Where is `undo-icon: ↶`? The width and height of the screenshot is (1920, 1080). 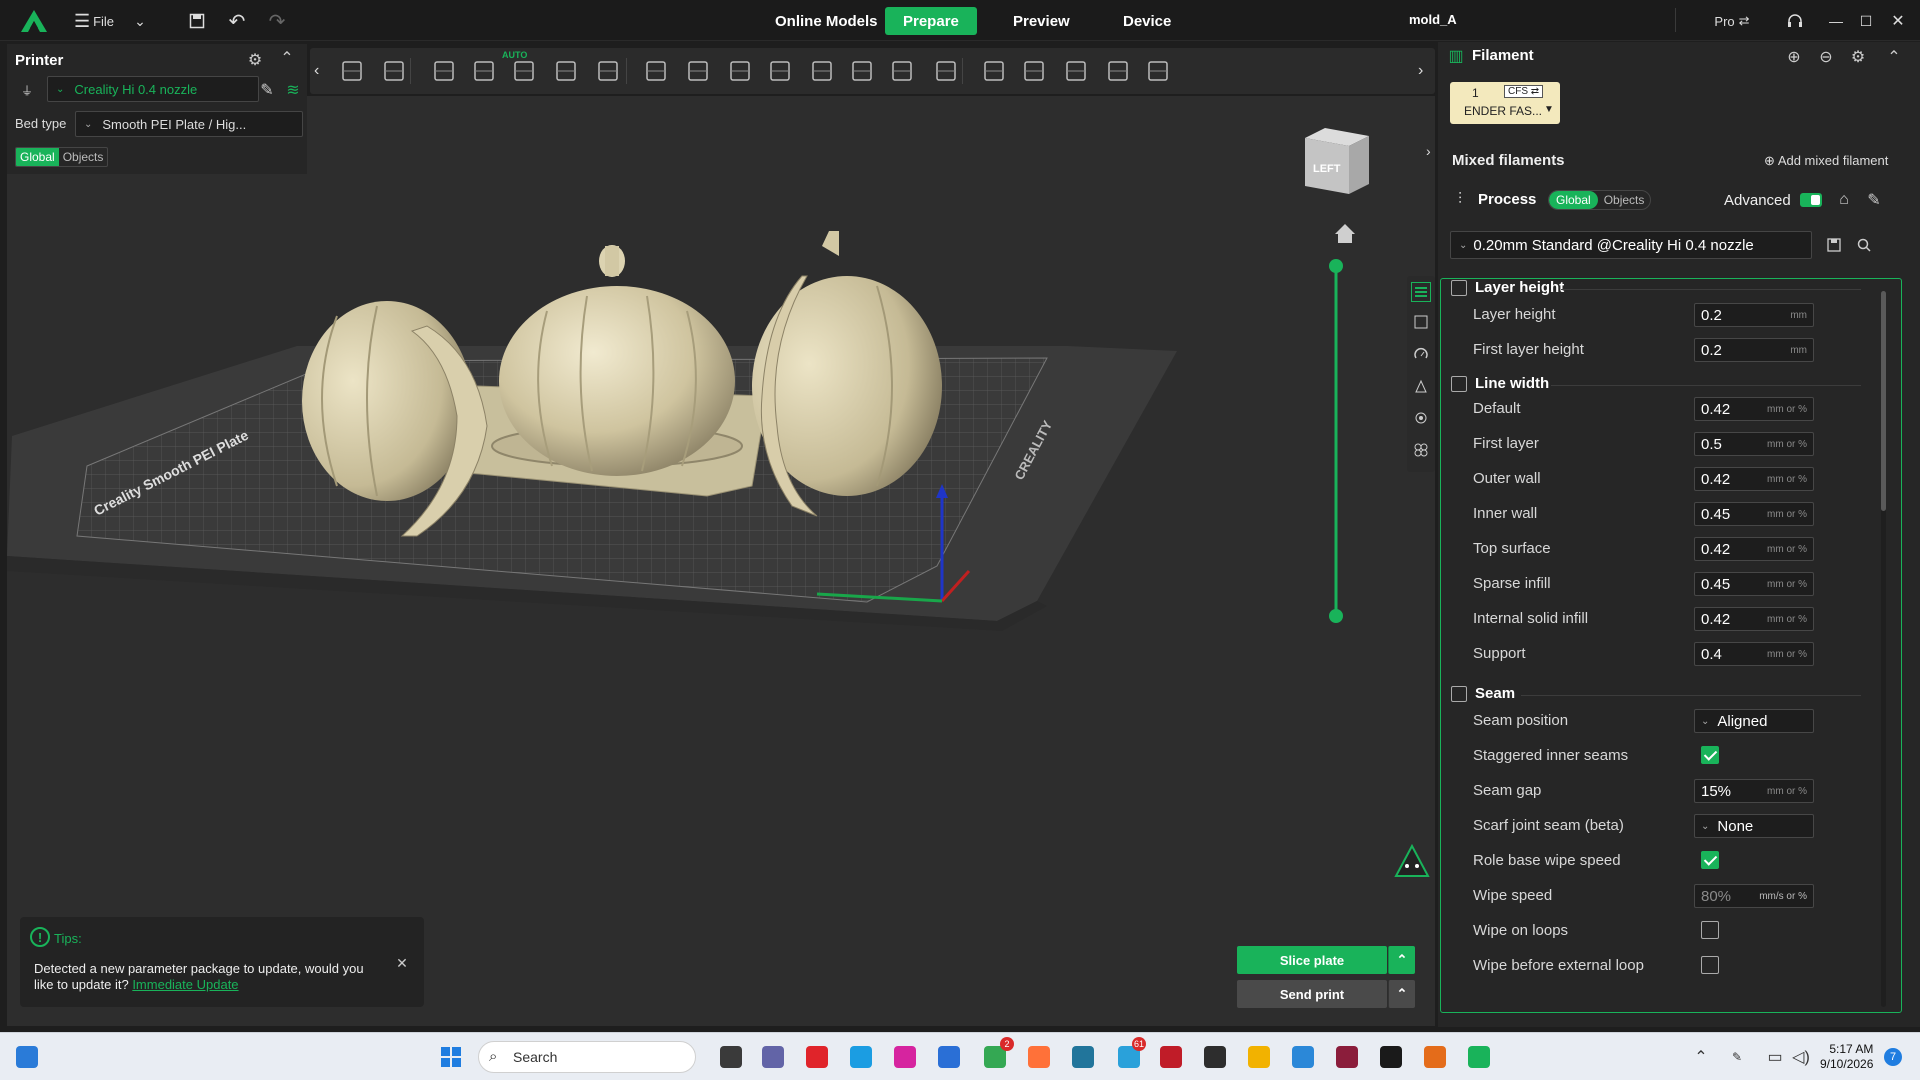 undo-icon: ↶ is located at coordinates (237, 21).